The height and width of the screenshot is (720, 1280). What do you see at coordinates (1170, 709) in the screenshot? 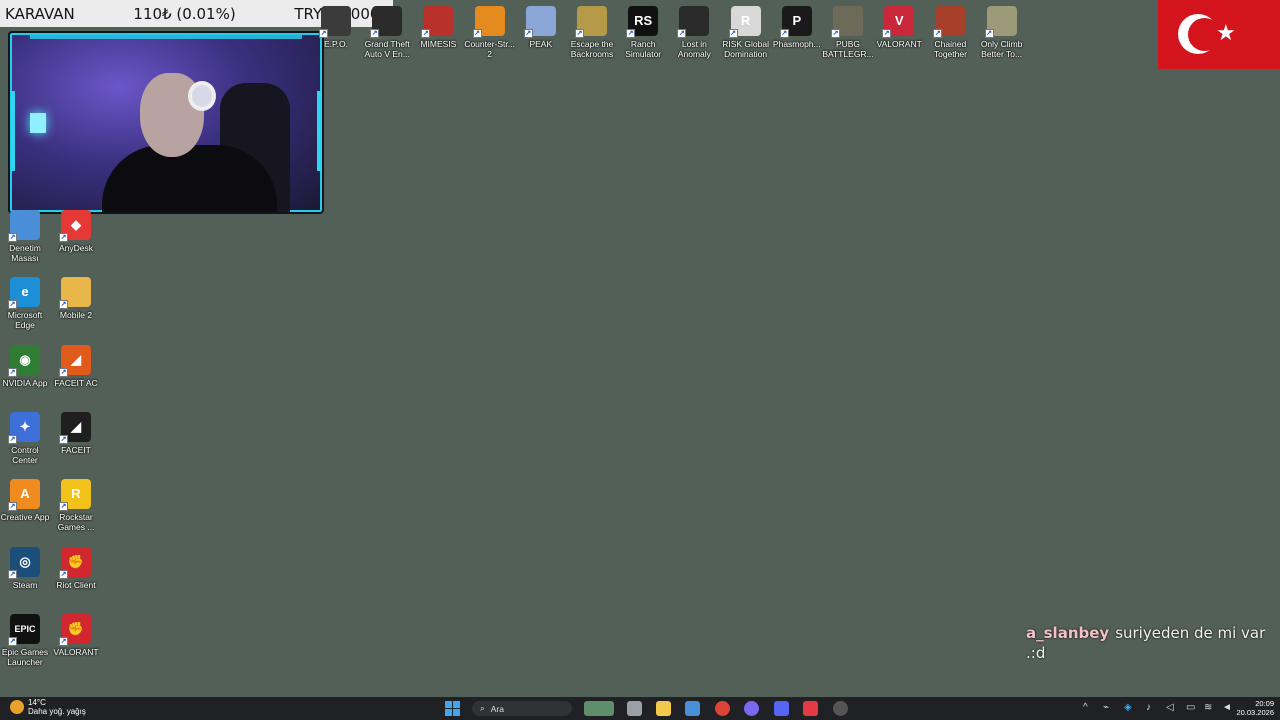
I see `speaker-icon: ◁` at bounding box center [1170, 709].